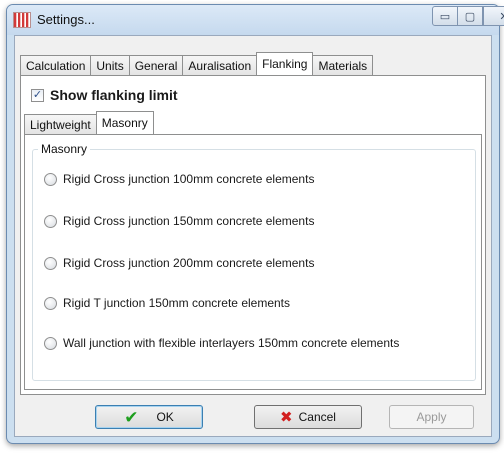 This screenshot has width=504, height=453. Describe the element at coordinates (220, 65) in the screenshot. I see `tab-auralisation: Auralisation` at that location.